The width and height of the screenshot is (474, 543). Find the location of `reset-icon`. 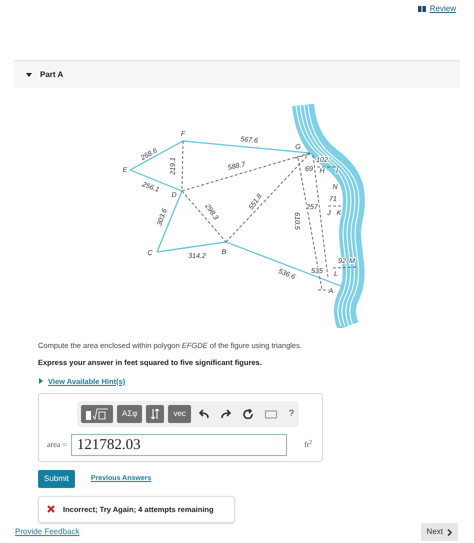

reset-icon is located at coordinates (247, 413).